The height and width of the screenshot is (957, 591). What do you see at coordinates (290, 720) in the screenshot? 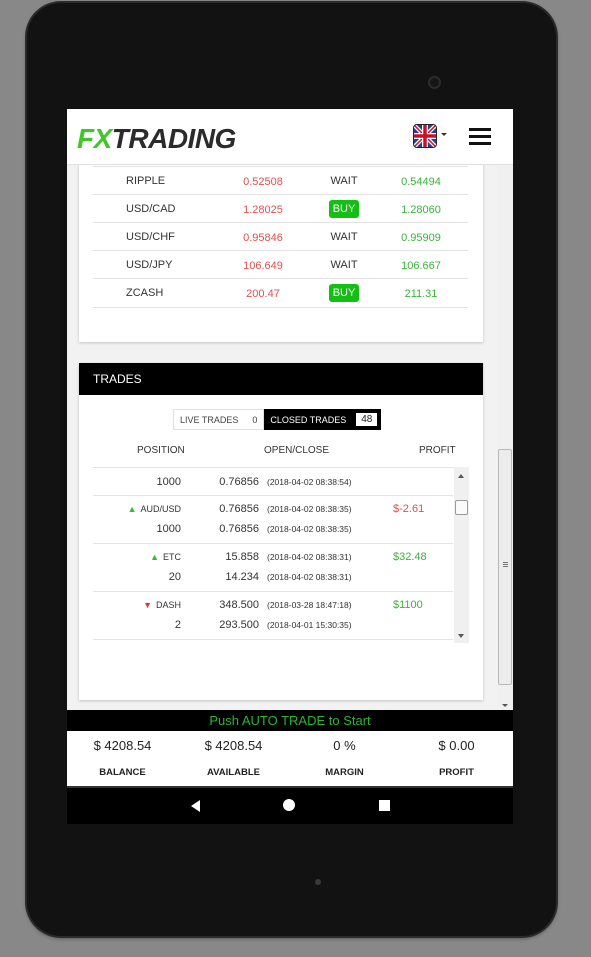
I see `auto-trade-banner: Push AUTO TRADE to Start` at bounding box center [290, 720].